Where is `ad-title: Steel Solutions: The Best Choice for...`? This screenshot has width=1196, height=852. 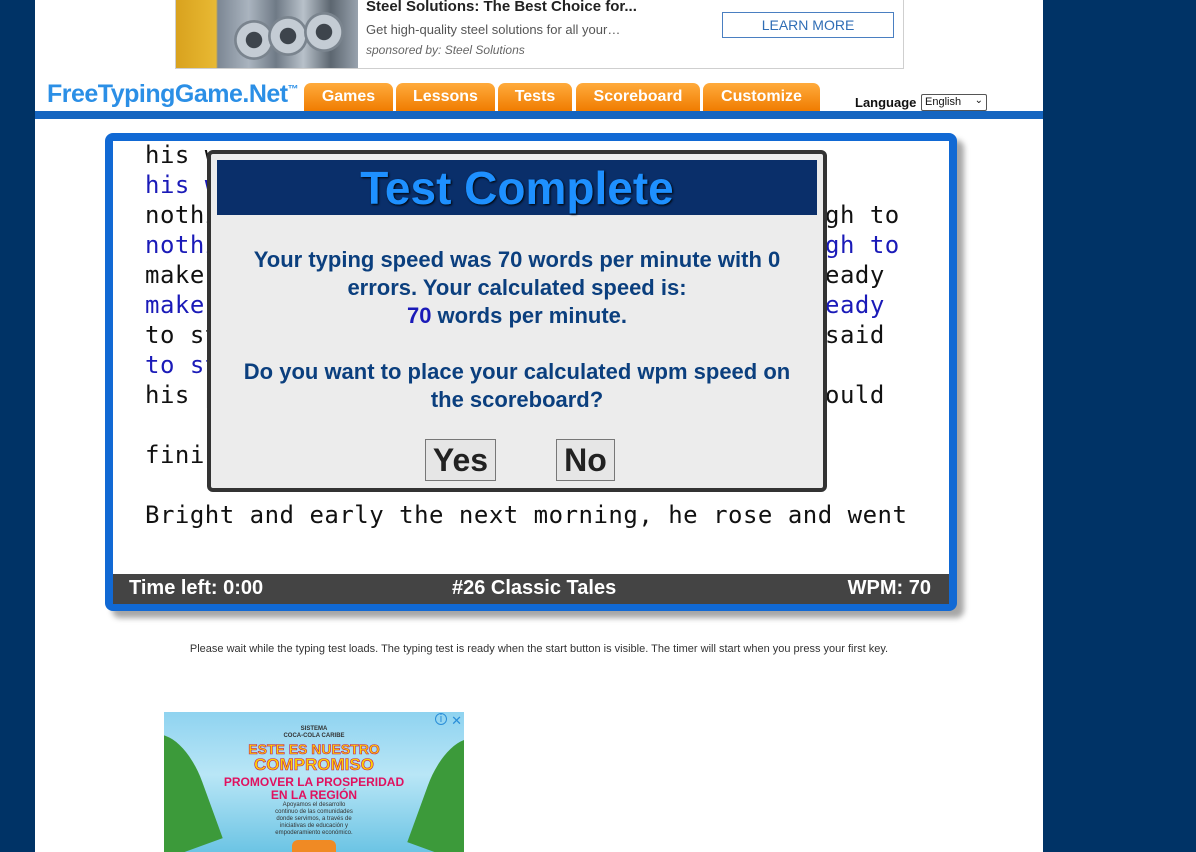 ad-title: Steel Solutions: The Best Choice for... is located at coordinates (501, 7).